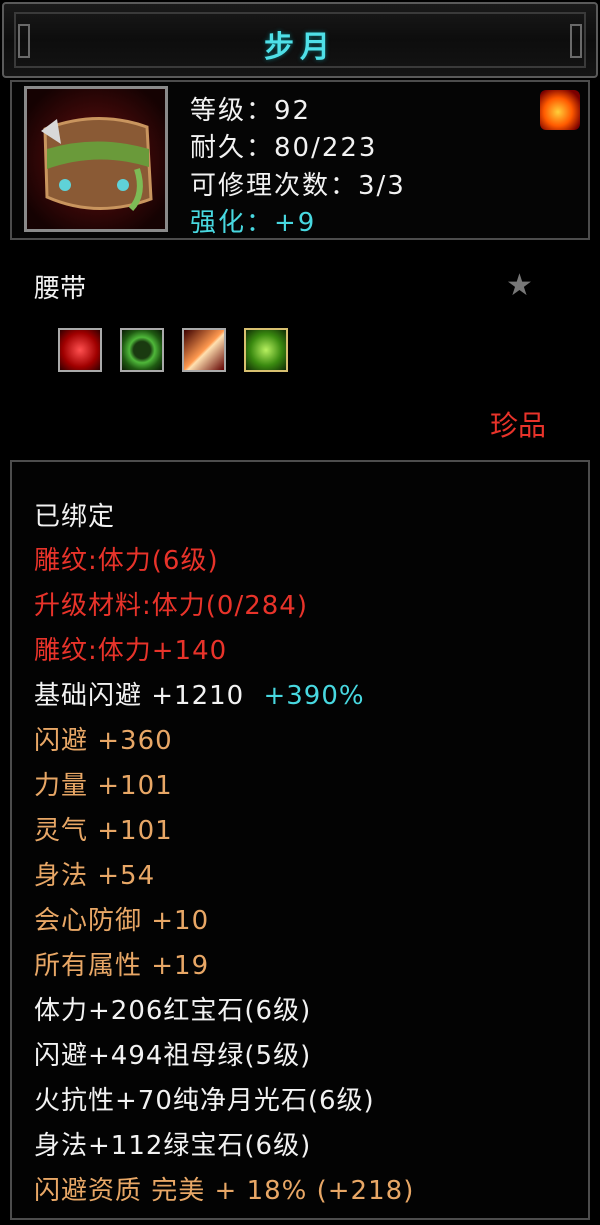  What do you see at coordinates (122, 966) in the screenshot?
I see `all-attributes-line: 所有属性 +19` at bounding box center [122, 966].